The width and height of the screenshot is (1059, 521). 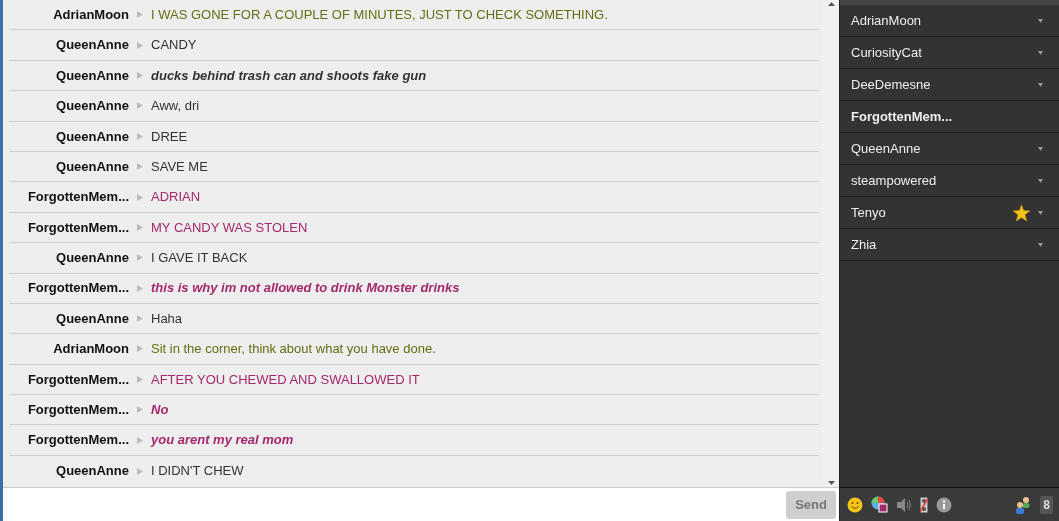 I want to click on speaker-icon, so click(x=904, y=504).